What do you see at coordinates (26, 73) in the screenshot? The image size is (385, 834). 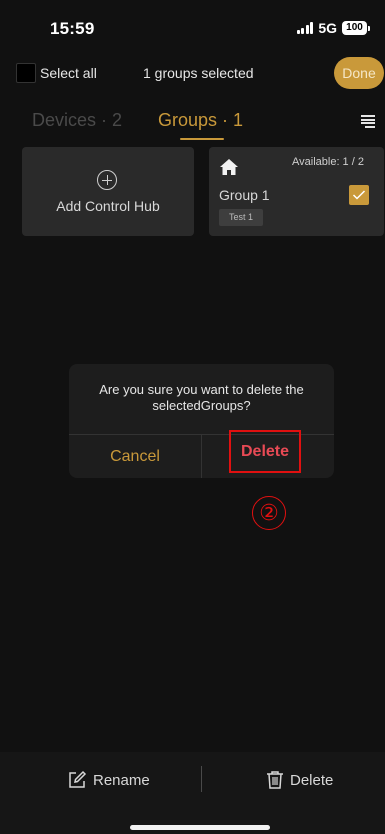 I see `select-all-checkbox` at bounding box center [26, 73].